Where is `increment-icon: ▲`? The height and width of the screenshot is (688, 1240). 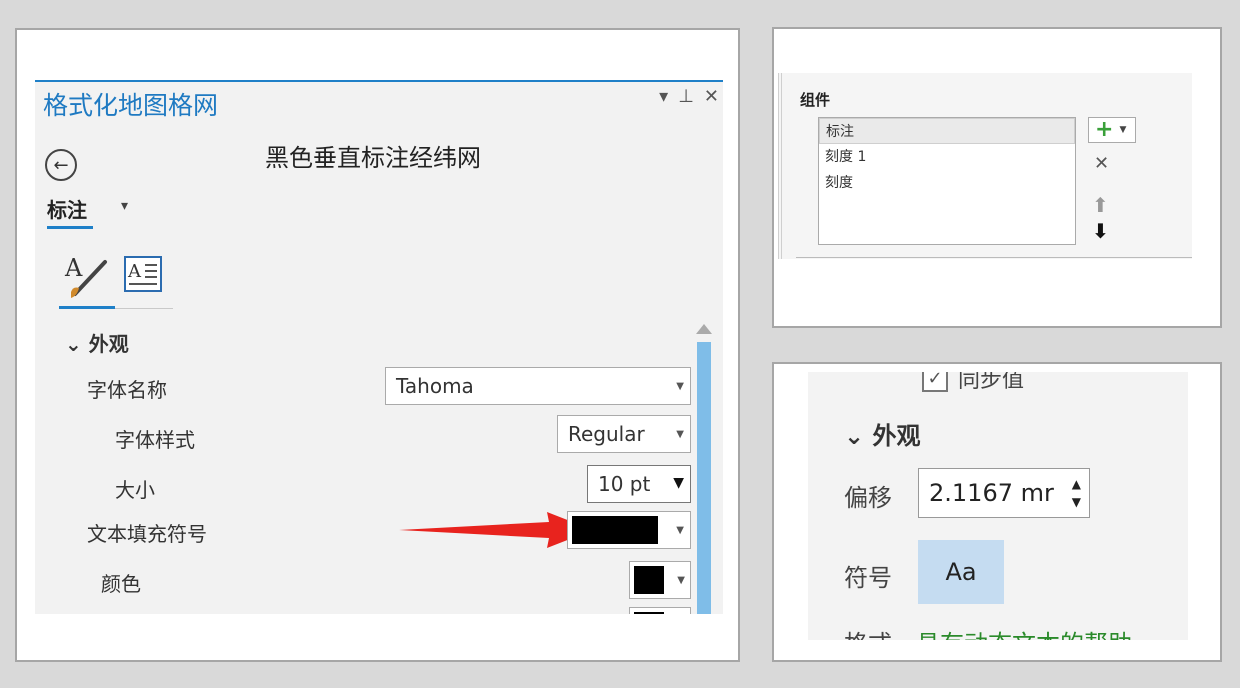
increment-icon: ▲ is located at coordinates (1076, 484).